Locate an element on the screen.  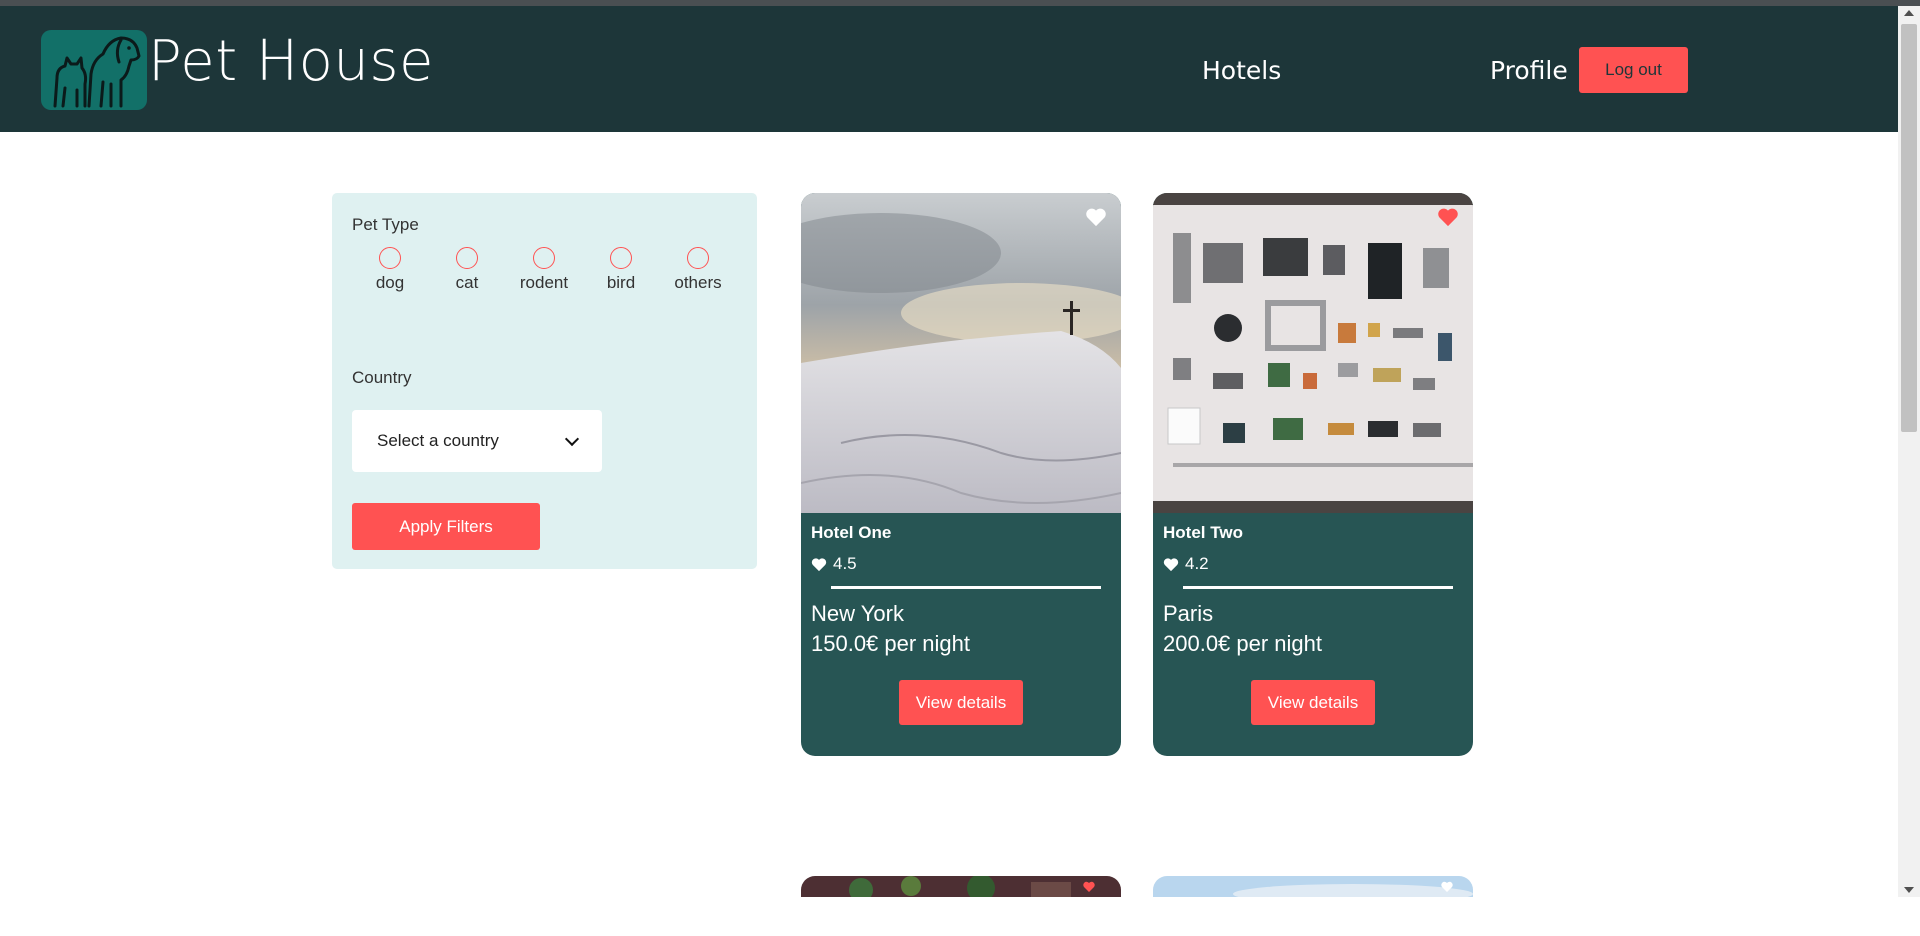
page-scrollbar is located at coordinates (1909, 451).